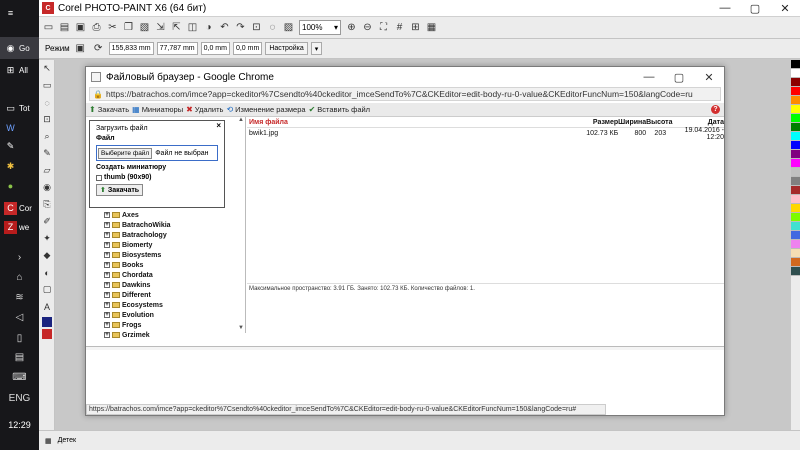  Describe the element at coordinates (19, 48) in the screenshot. I see `taskbar-item-chrome: ◉ Go` at that location.